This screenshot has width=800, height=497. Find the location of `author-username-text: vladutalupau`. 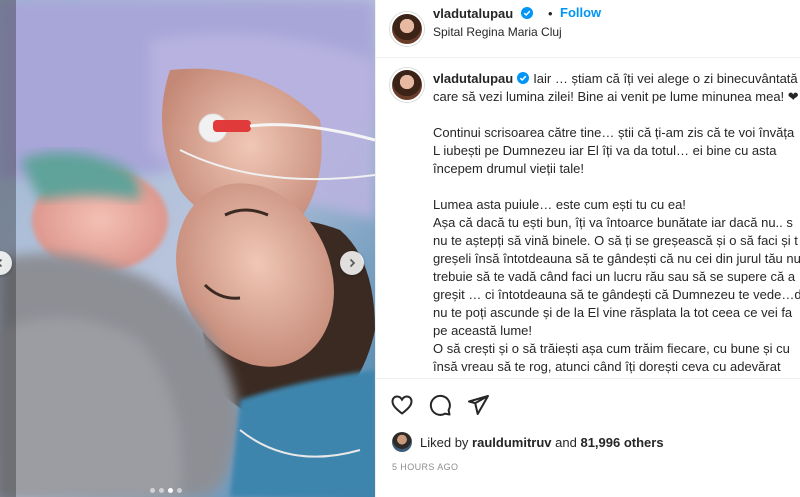

author-username-text: vladutalupau is located at coordinates (473, 13).